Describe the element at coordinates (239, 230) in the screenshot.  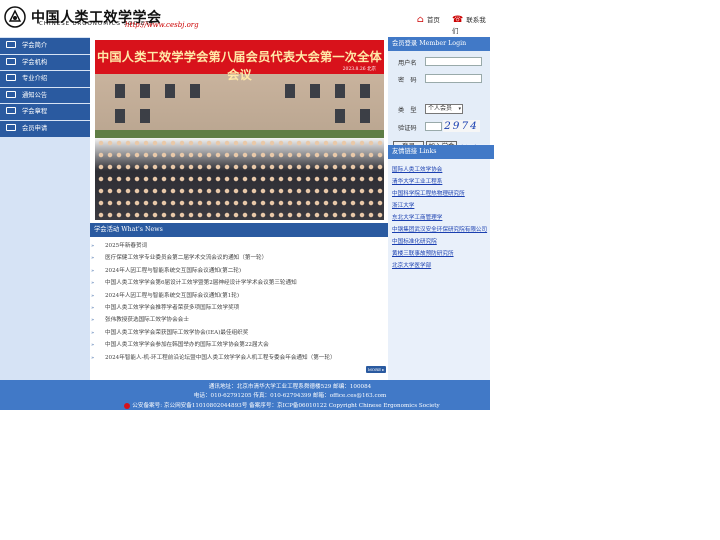
I see `news-heading: 学会活动 What's News` at that location.